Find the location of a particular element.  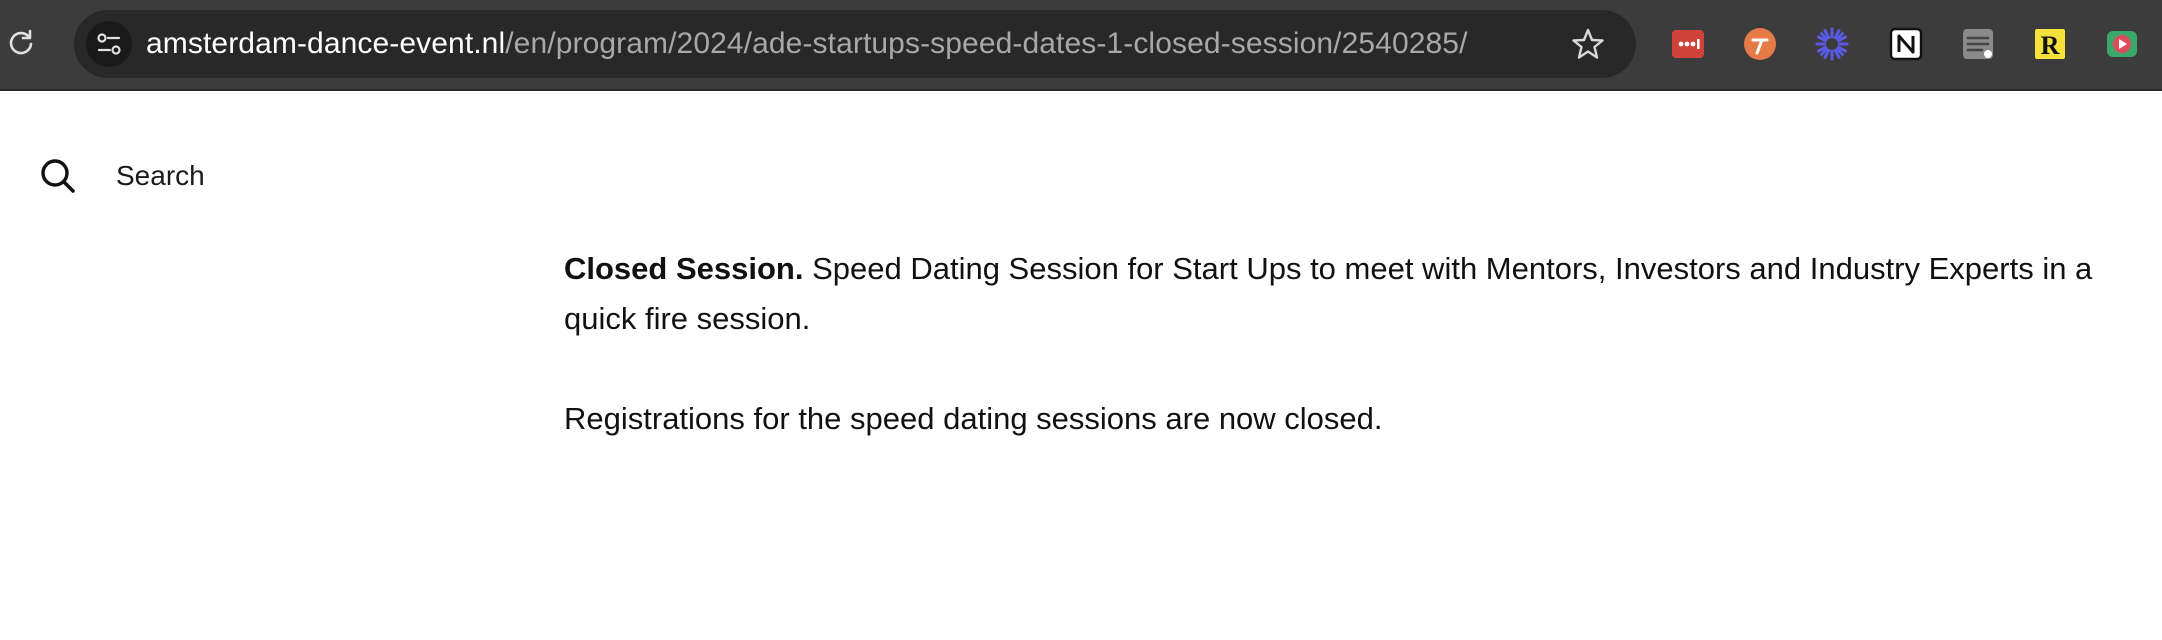

asterisk-extension-icon is located at coordinates (1832, 44).